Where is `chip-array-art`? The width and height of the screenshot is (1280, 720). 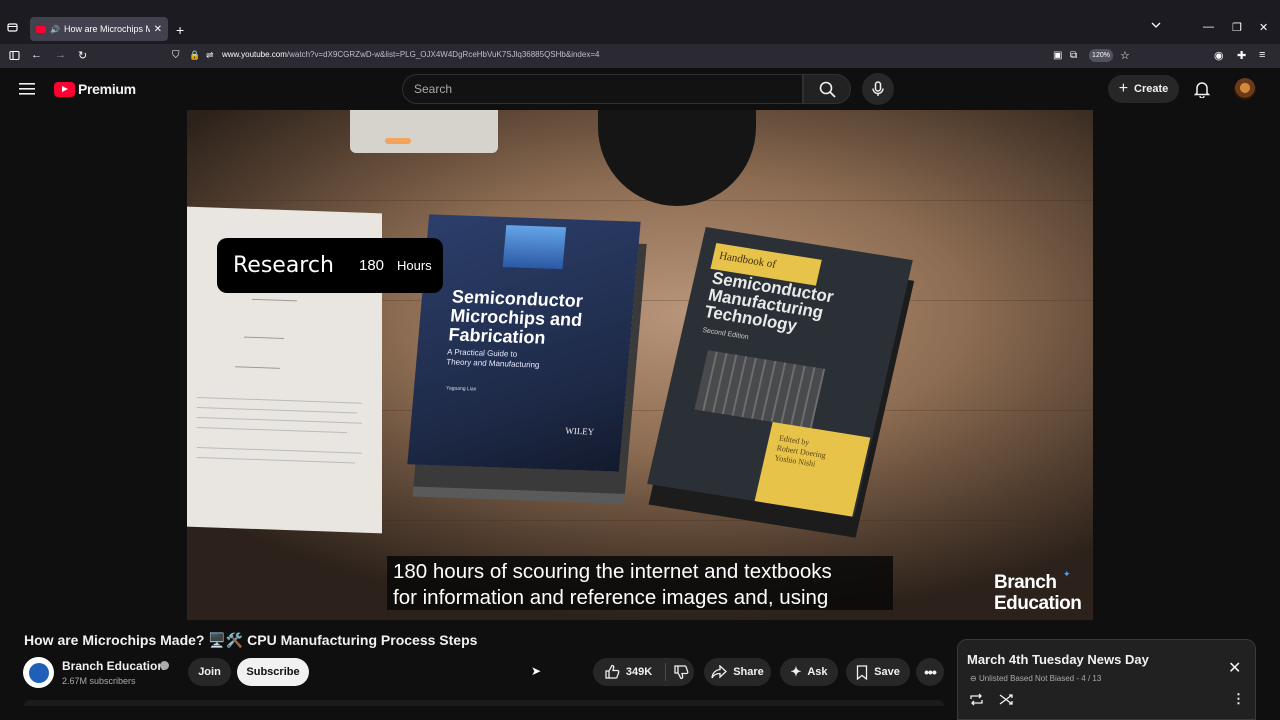
chip-array-art is located at coordinates (760, 389).